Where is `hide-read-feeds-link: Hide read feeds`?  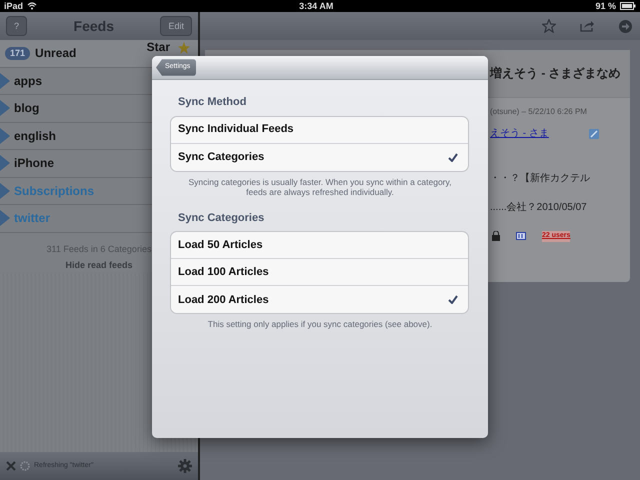 hide-read-feeds-link: Hide read feeds is located at coordinates (99, 265).